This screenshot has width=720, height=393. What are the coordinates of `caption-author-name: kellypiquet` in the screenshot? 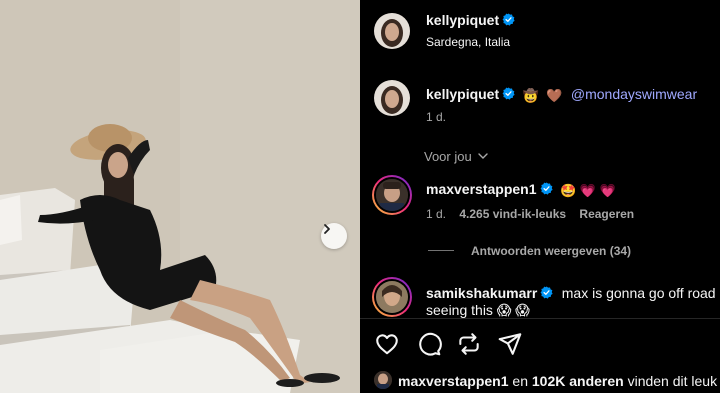 It's located at (462, 94).